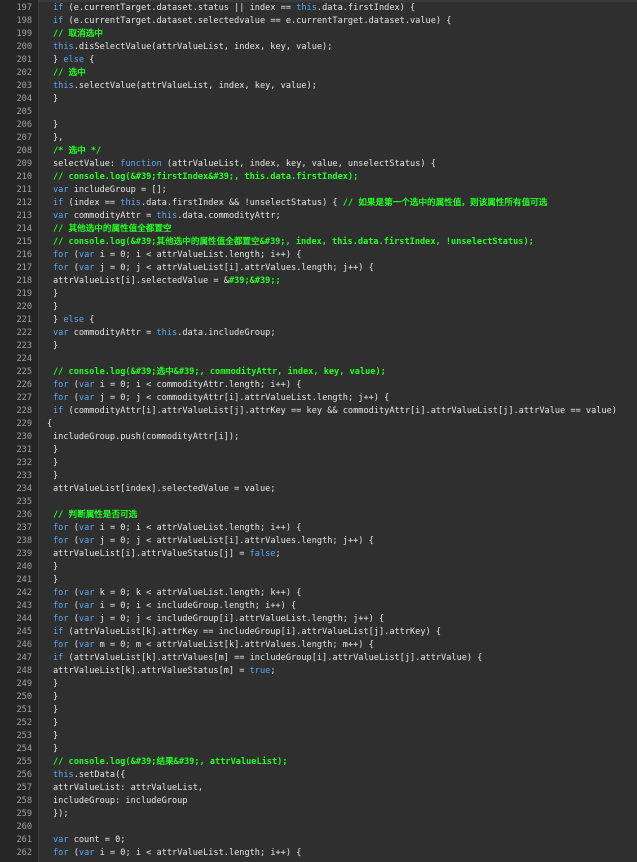 This screenshot has height=862, width=637. Describe the element at coordinates (318, 60) in the screenshot. I see `code-line: 201} else {` at that location.